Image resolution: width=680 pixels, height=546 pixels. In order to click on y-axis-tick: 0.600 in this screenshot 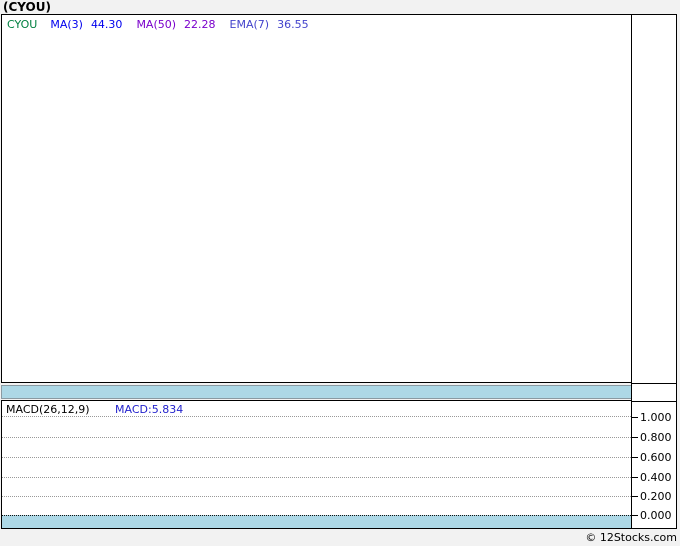, I will do `click(652, 457)`.